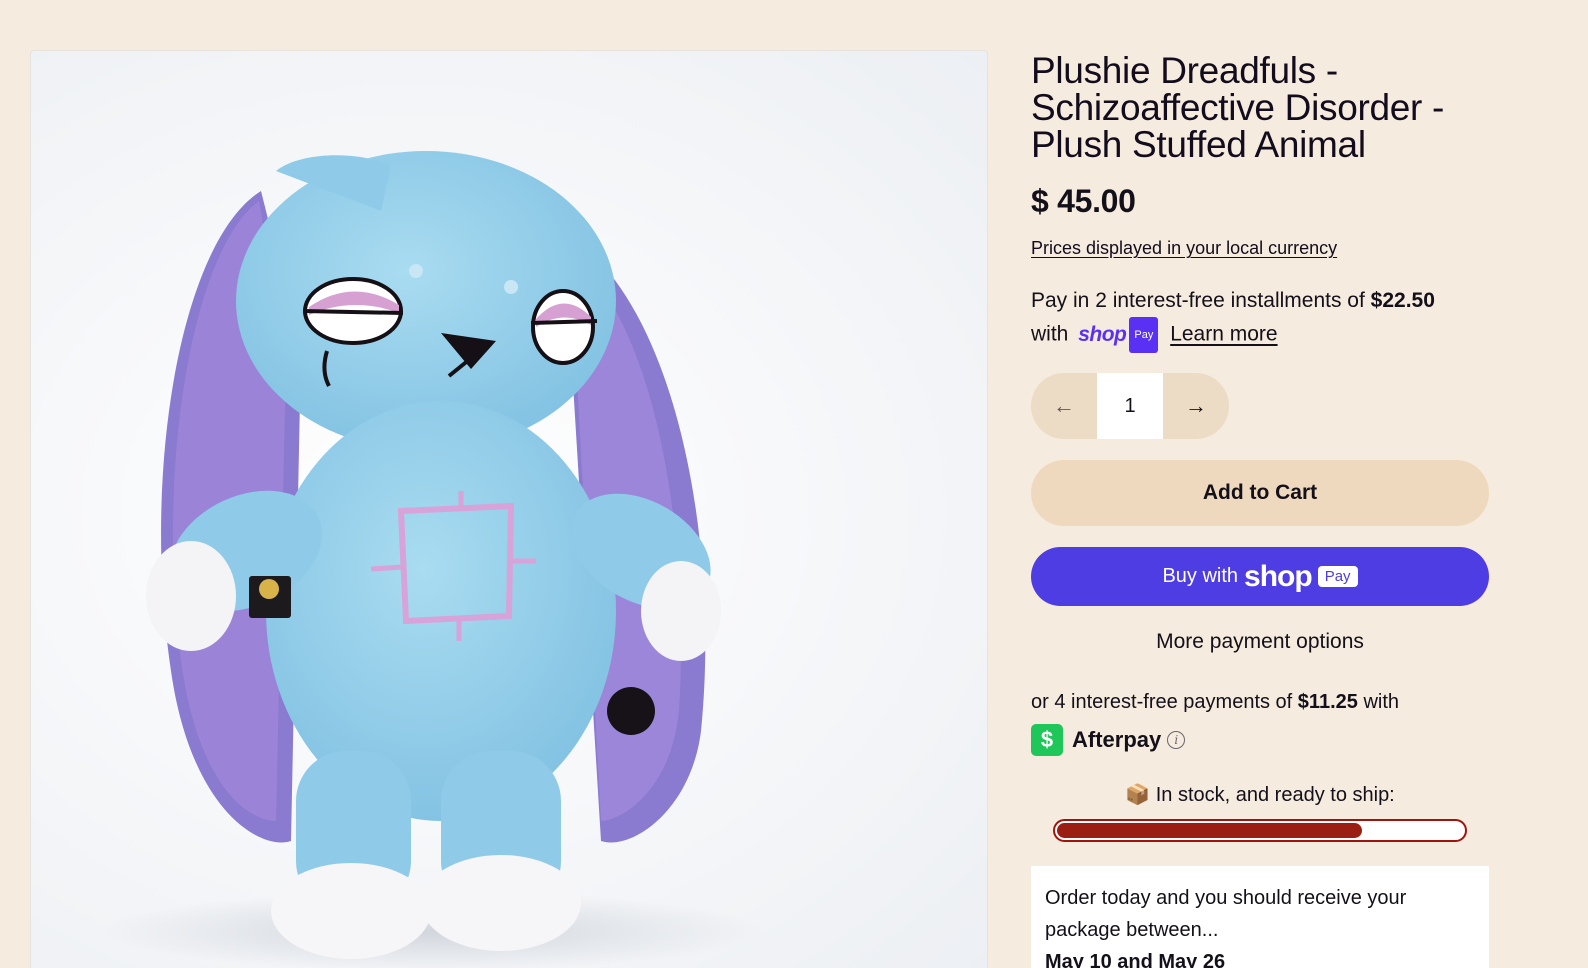 The height and width of the screenshot is (968, 1588). I want to click on installments-text: Pay in 2 interest-free installments of, so click(1198, 300).